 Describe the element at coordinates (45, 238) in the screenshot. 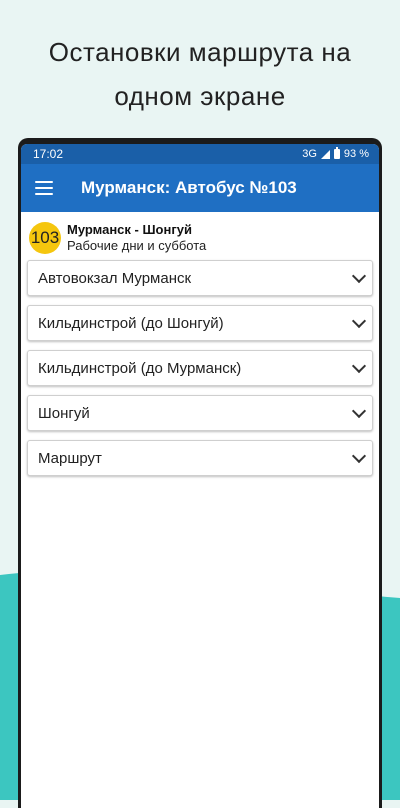

I see `route-number-badge: 103` at that location.